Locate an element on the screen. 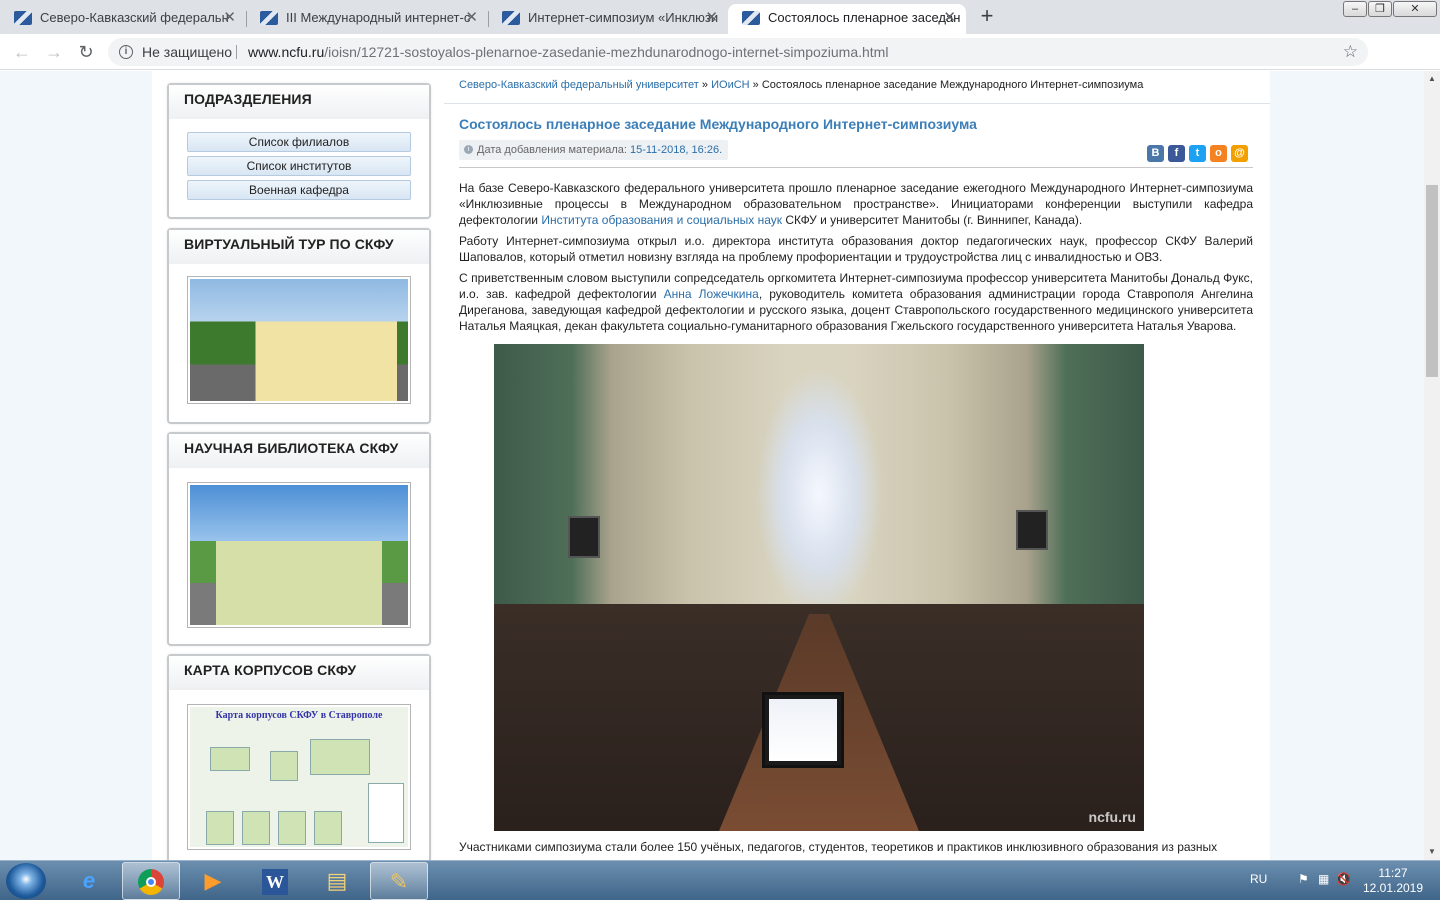 Image resolution: width=1440 pixels, height=907 pixels. windows-taskbar: e ▶ W ▤ ✎ RU ⚑ ▦ 🔇 11:27 12.01.2019 is located at coordinates (720, 880).